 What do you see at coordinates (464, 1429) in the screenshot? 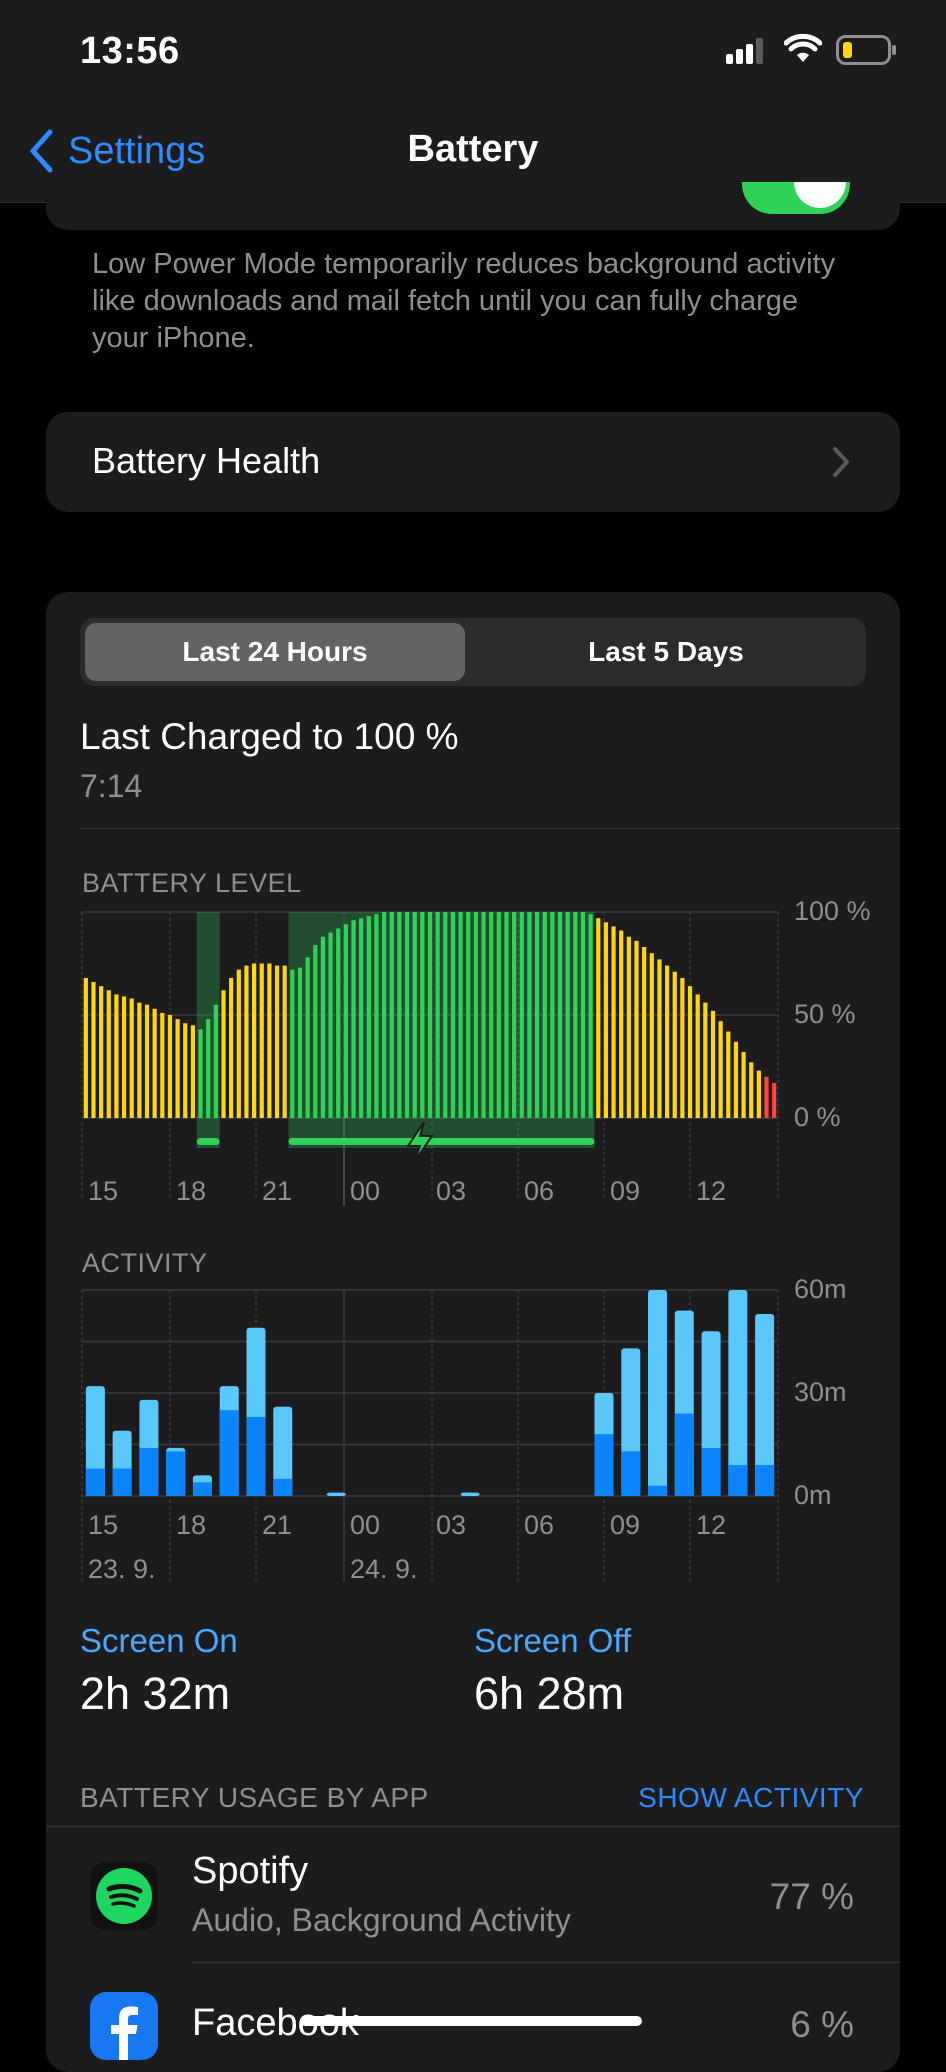
I see `activity-chart: 60m 30m 0m 15 18 21 00 03 06 09 12 23. 9. 24. 9.` at bounding box center [464, 1429].